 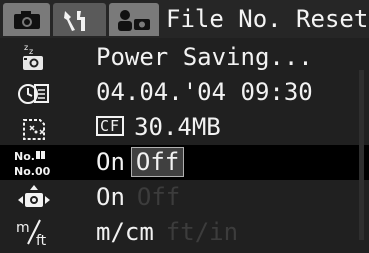 I want to click on power-saving-icon: z z, so click(x=40, y=57).